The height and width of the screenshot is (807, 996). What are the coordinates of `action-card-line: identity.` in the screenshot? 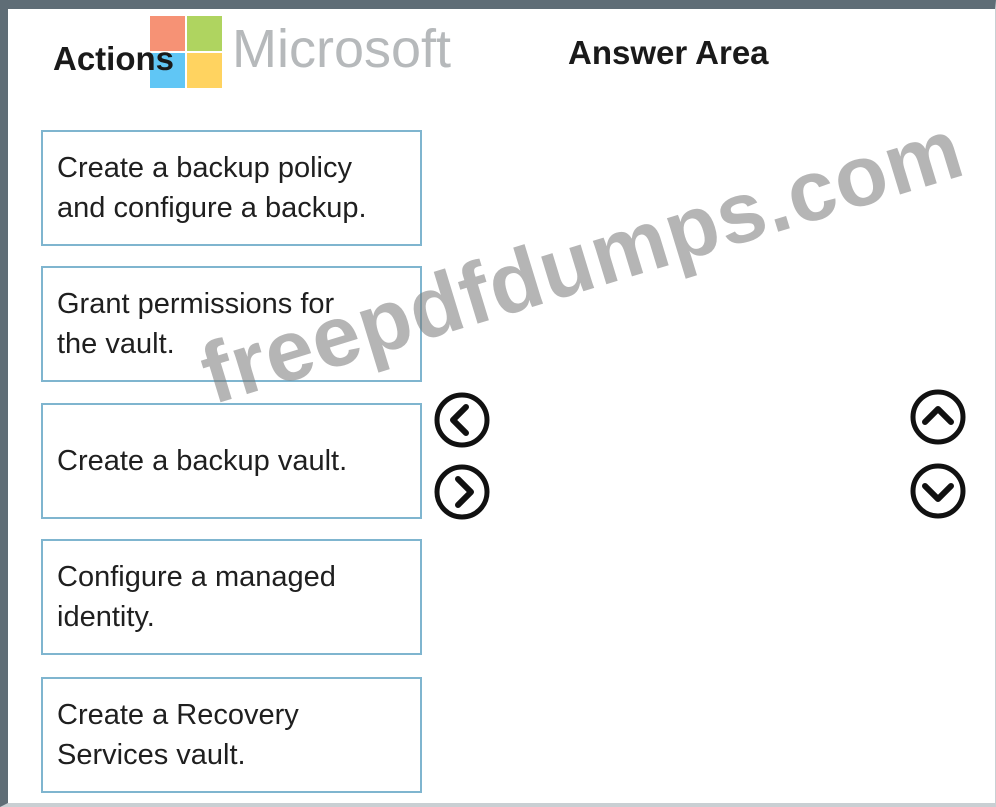 It's located at (106, 617).